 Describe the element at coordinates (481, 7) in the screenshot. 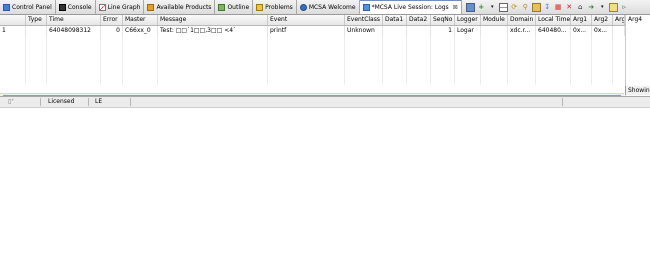

I see `add-icon: +` at that location.